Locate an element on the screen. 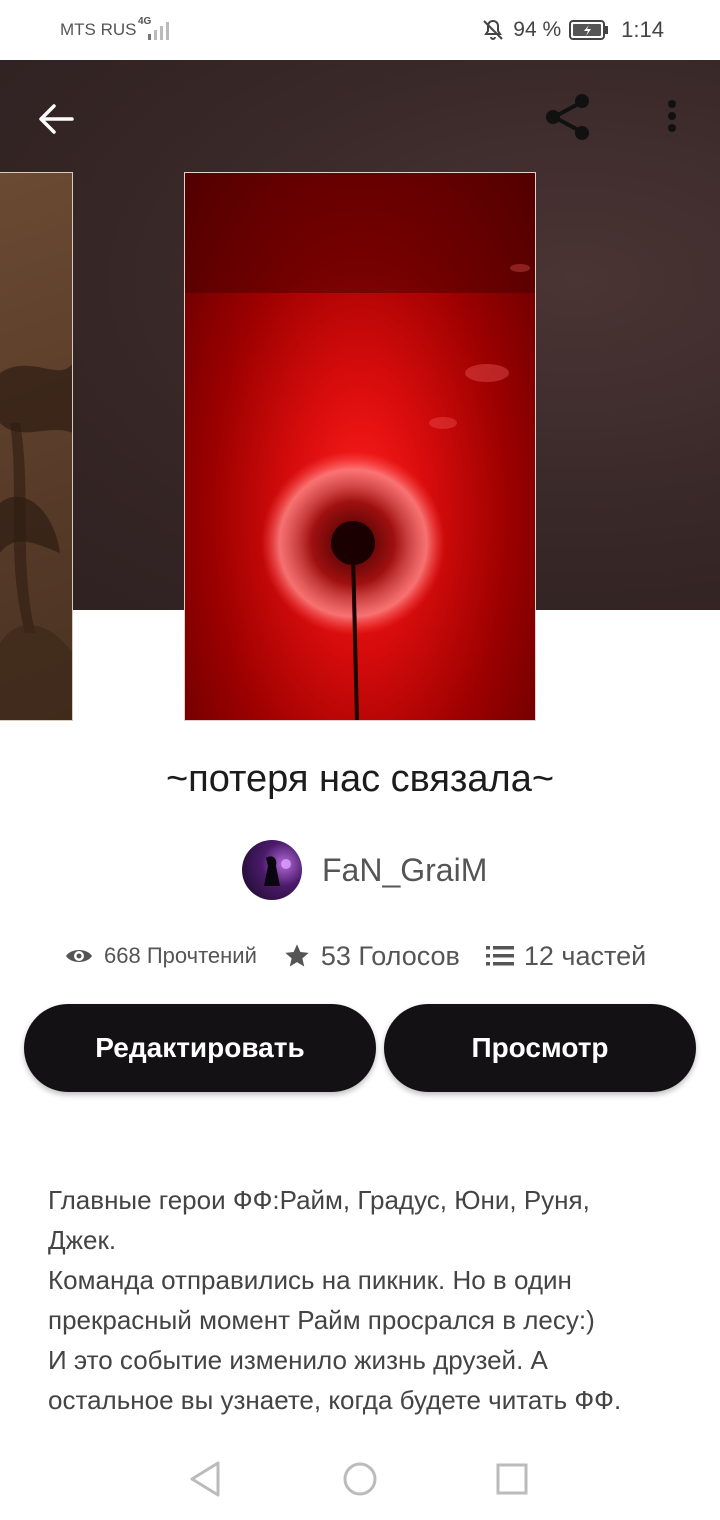  preview-button: Просмотр is located at coordinates (540, 1048).